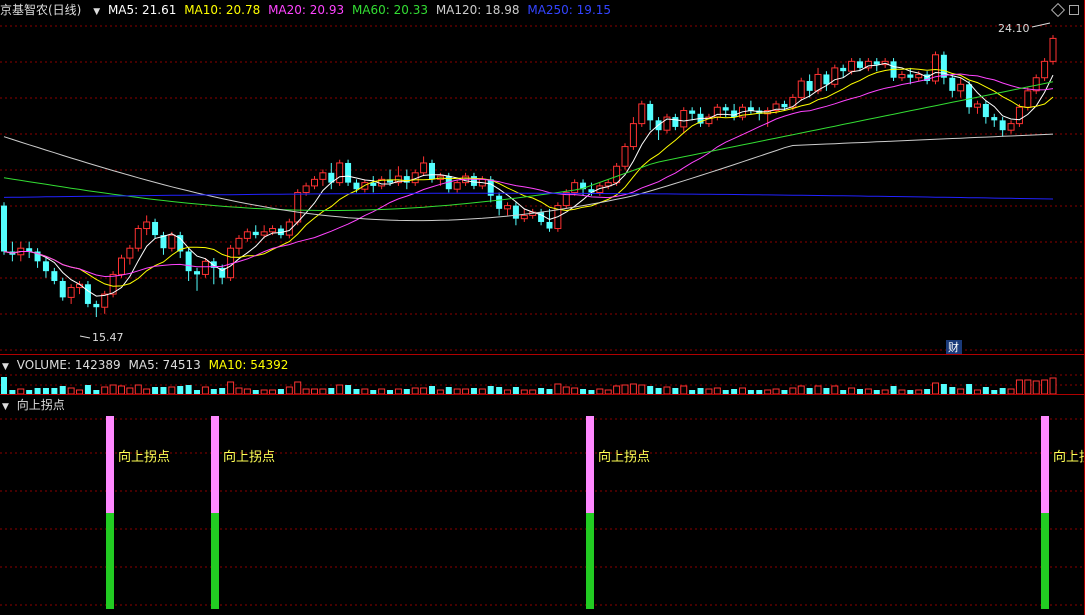  What do you see at coordinates (1014, 28) in the screenshot?
I see `high-price-label: 24.10` at bounding box center [1014, 28].